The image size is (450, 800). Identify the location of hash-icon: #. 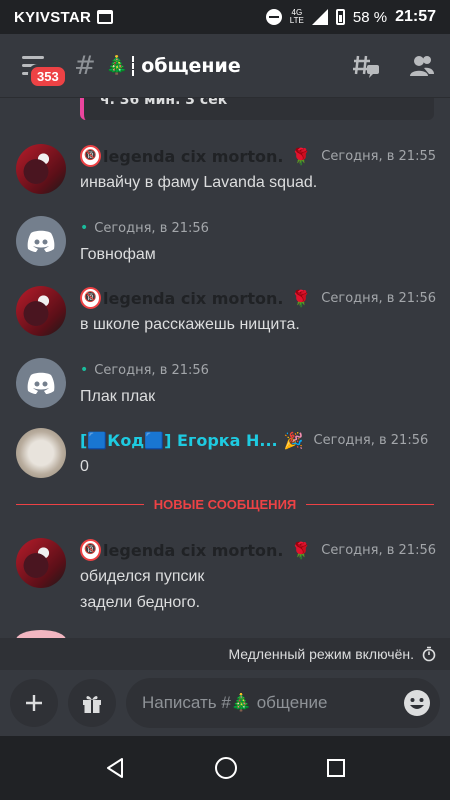
(85, 65).